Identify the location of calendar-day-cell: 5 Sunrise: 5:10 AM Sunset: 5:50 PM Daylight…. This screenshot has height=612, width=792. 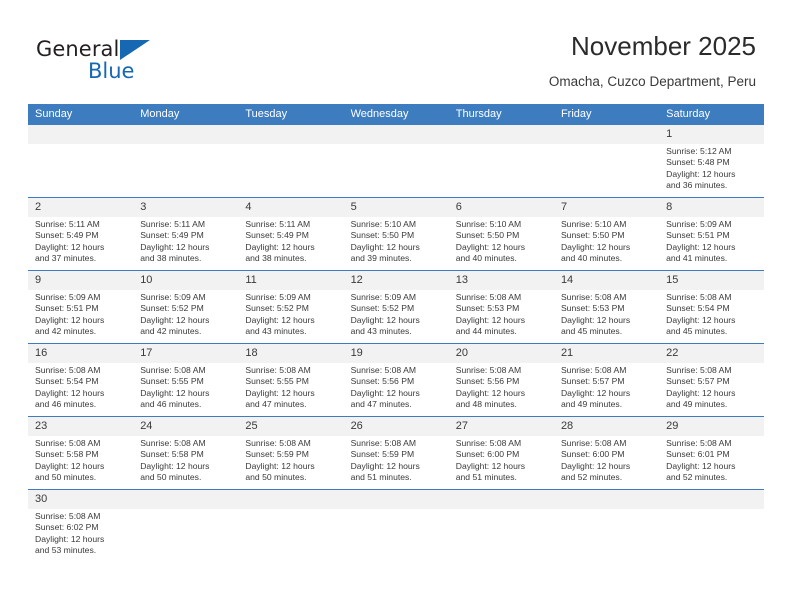
(396, 234).